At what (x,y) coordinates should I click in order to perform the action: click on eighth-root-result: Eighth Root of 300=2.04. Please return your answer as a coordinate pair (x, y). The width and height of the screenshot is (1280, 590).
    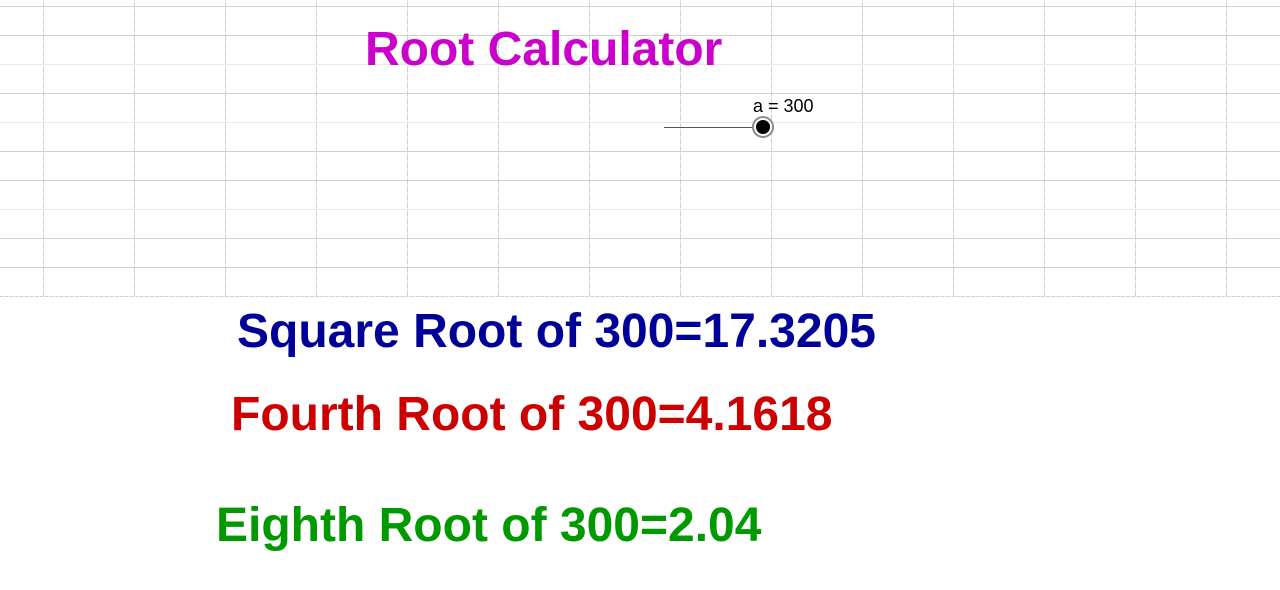
    Looking at the image, I should click on (489, 525).